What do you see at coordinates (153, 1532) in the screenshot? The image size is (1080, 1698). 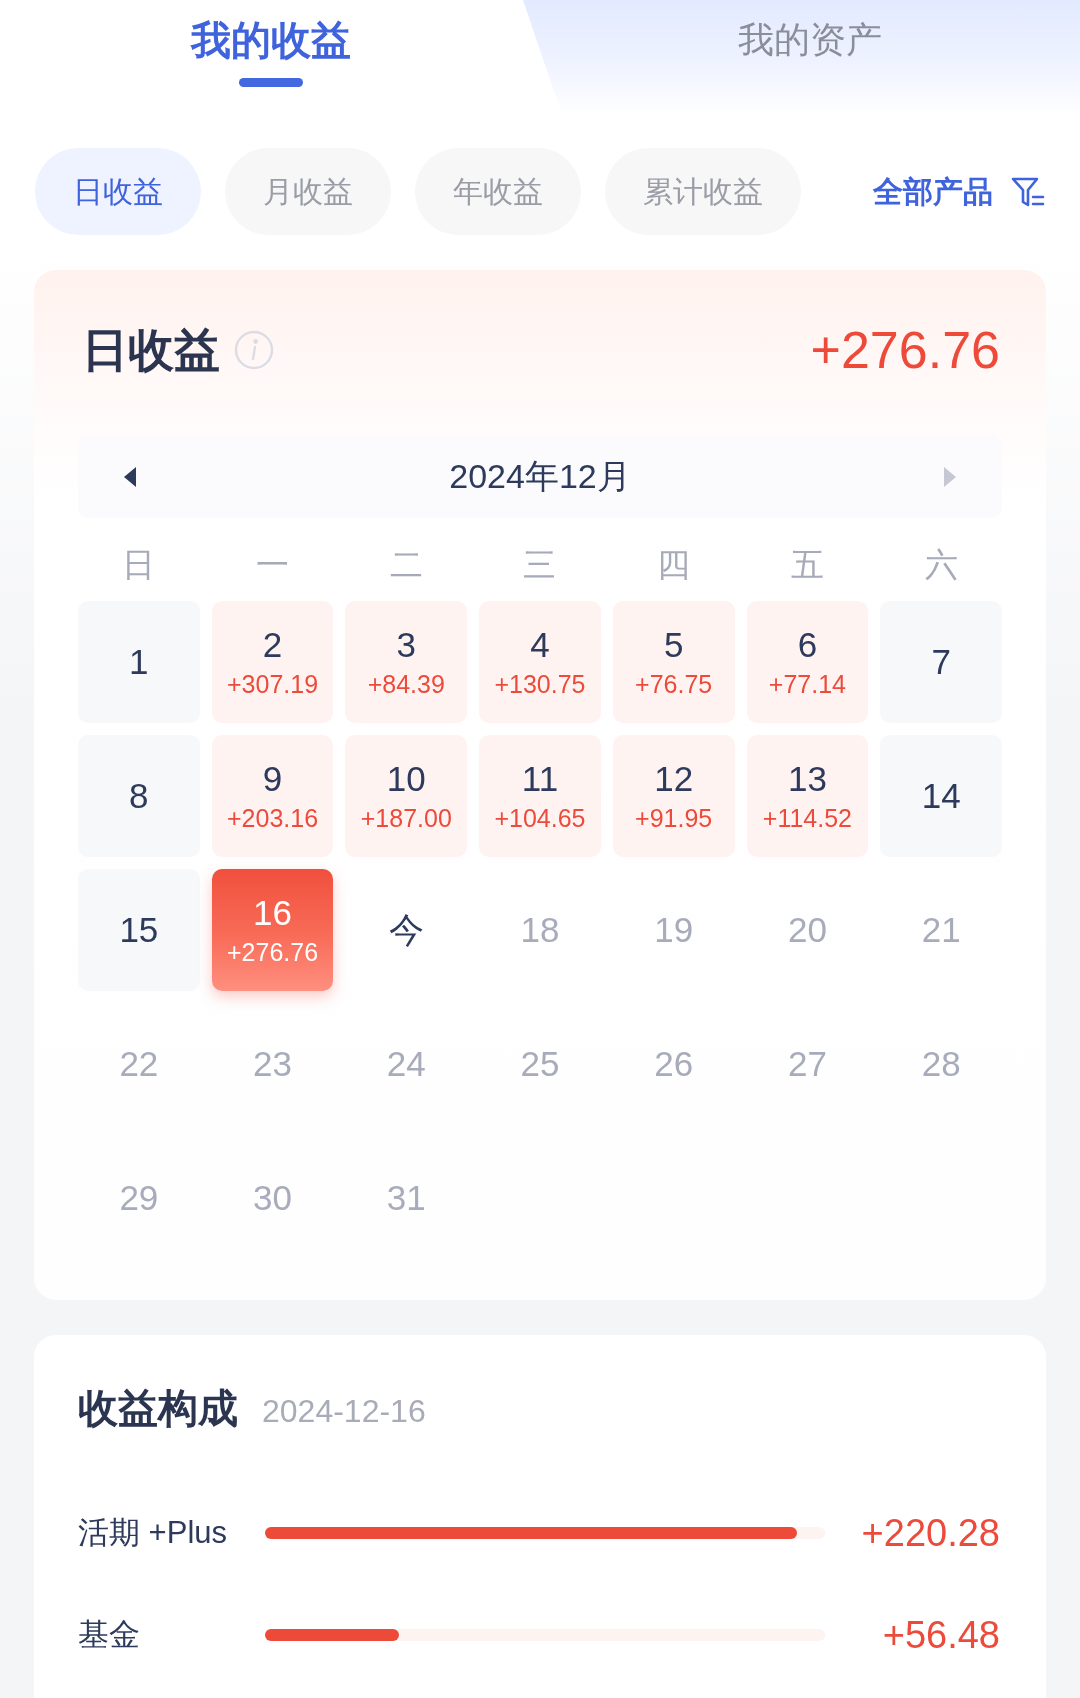 I see `product-name: 活期 +Plus` at bounding box center [153, 1532].